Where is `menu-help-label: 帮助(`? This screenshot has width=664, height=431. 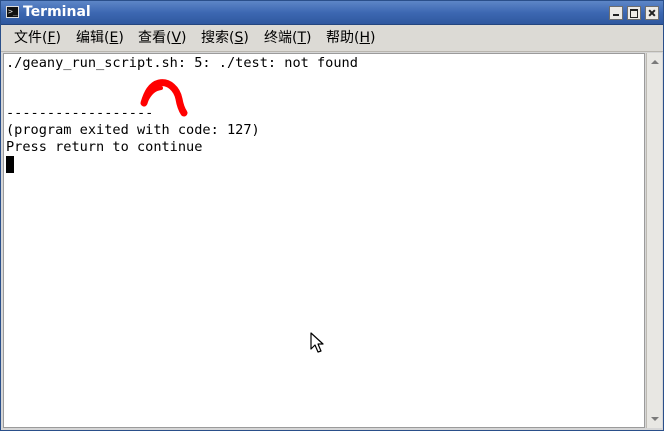 menu-help-label: 帮助( is located at coordinates (343, 38).